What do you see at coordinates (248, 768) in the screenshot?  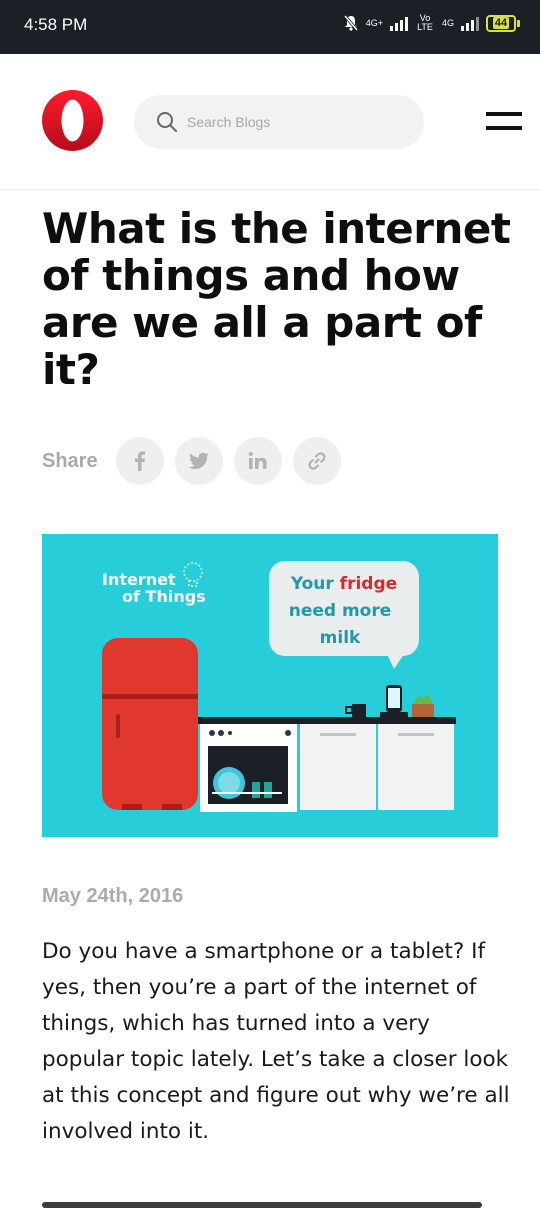 I see `dishwasher` at bounding box center [248, 768].